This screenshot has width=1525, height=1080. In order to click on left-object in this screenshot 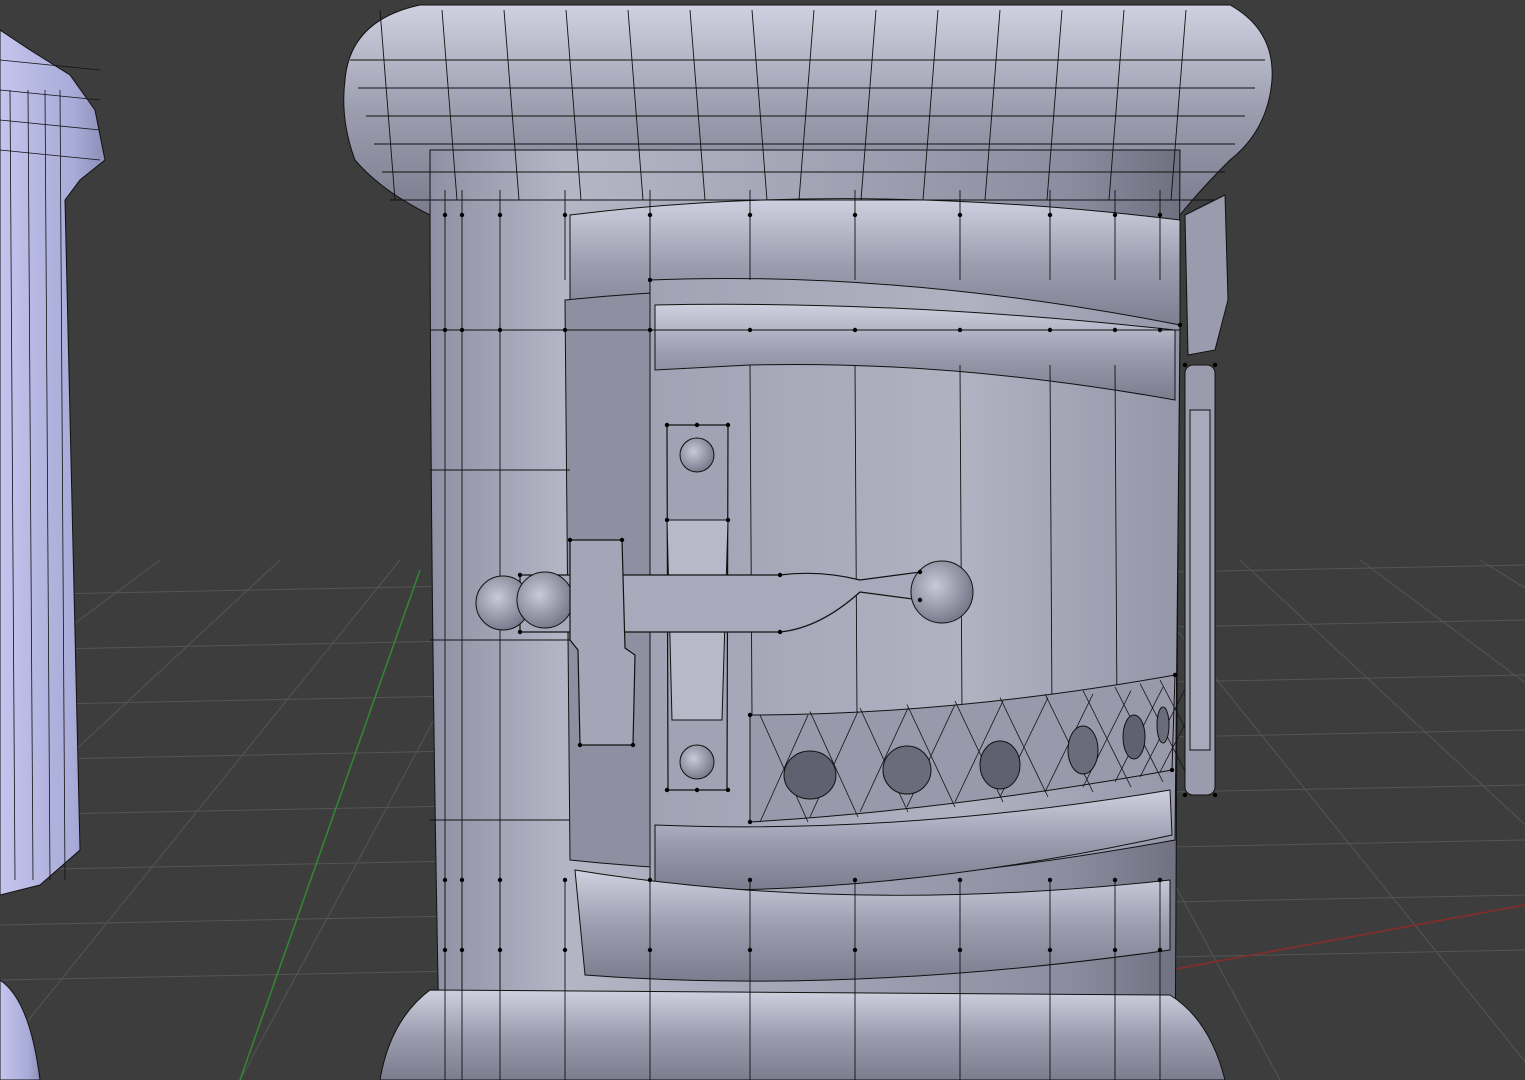, I will do `click(53, 554)`.